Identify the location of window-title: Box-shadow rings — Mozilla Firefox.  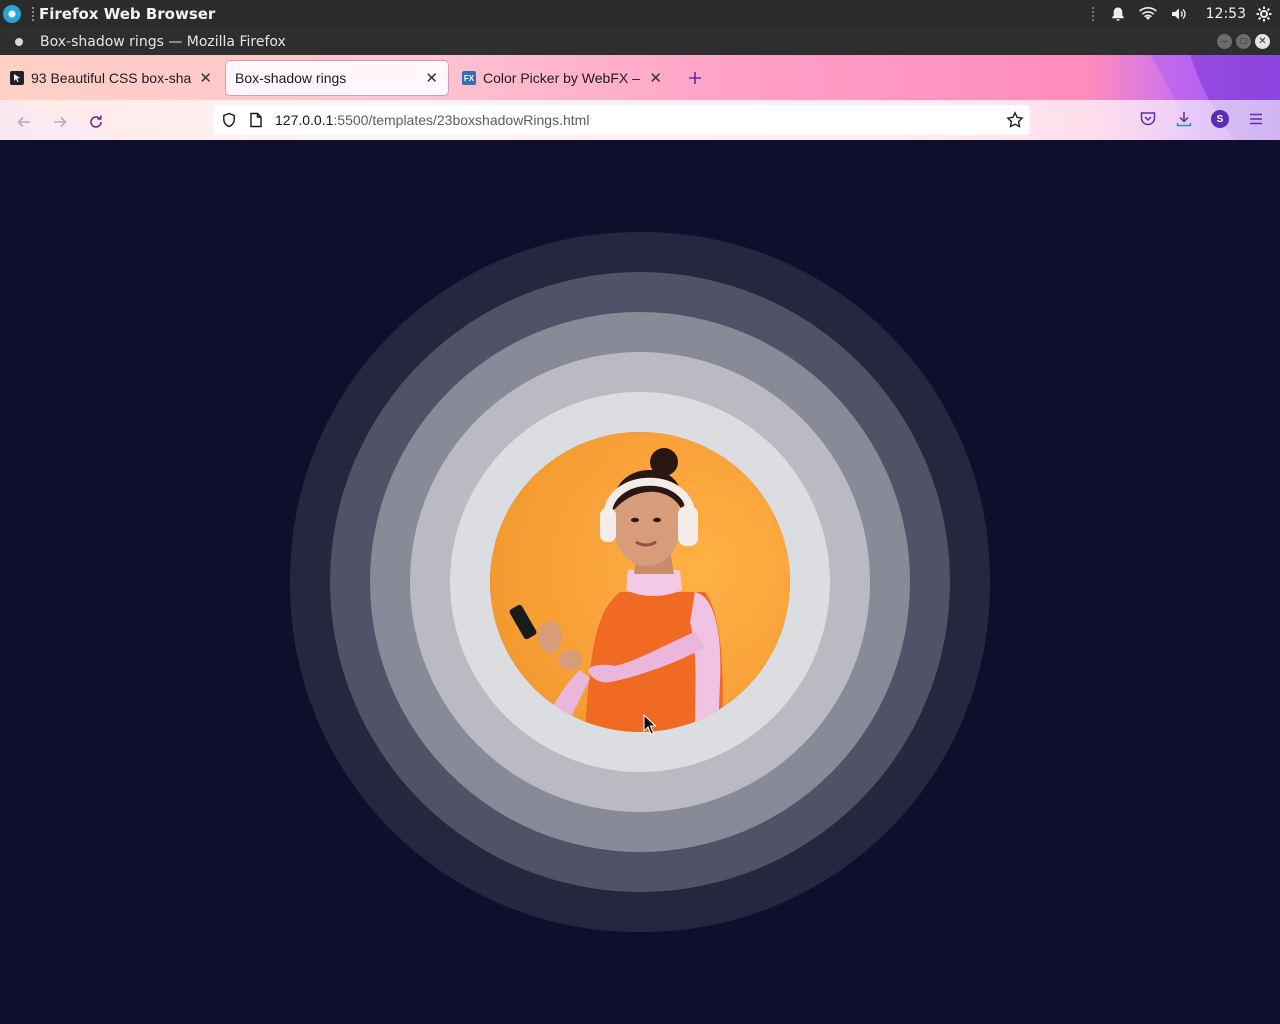
(163, 41).